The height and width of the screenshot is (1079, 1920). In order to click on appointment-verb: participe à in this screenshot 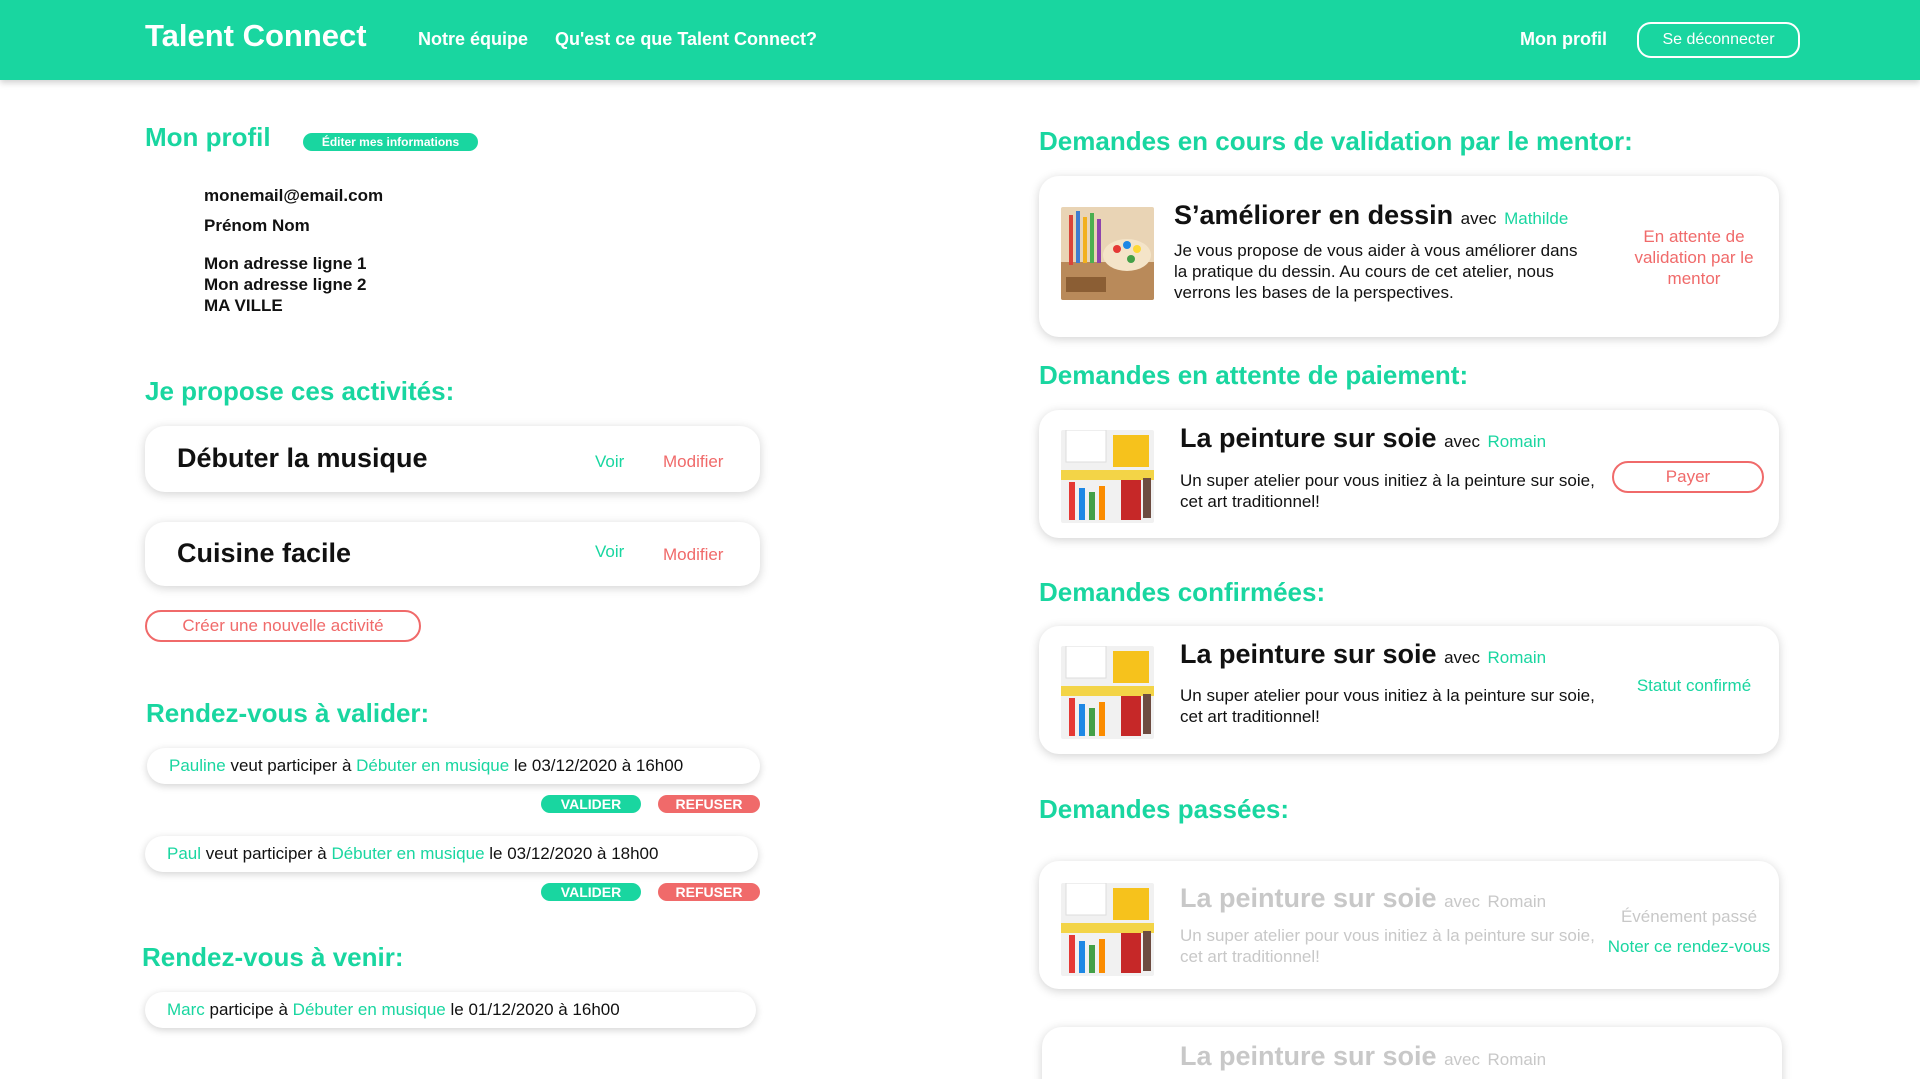, I will do `click(248, 1009)`.